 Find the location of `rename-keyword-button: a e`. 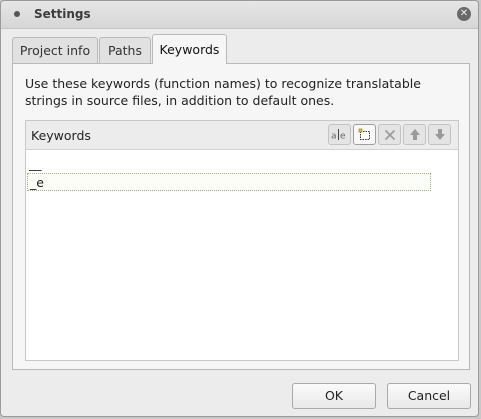

rename-keyword-button: a e is located at coordinates (339, 134).